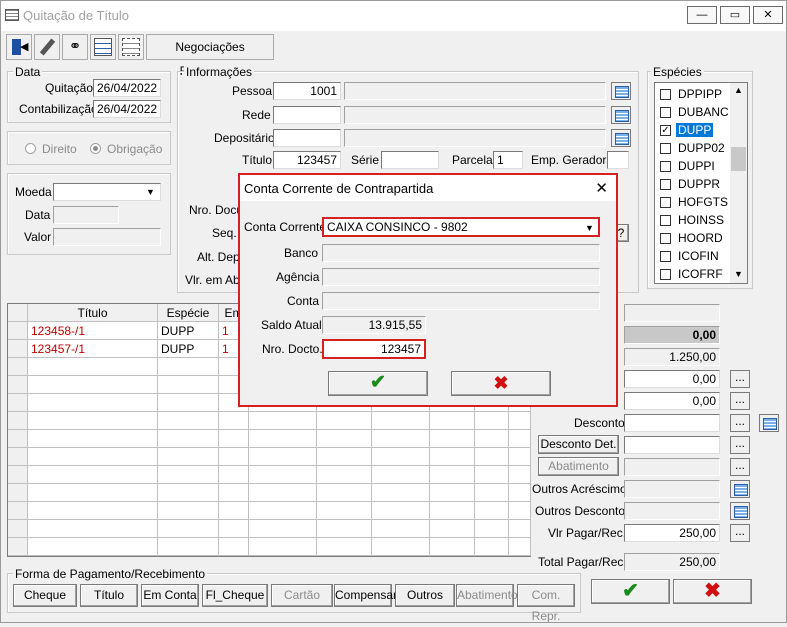 This screenshot has width=787, height=627. I want to click on especie-item: DPPIPP, so click(694, 94).